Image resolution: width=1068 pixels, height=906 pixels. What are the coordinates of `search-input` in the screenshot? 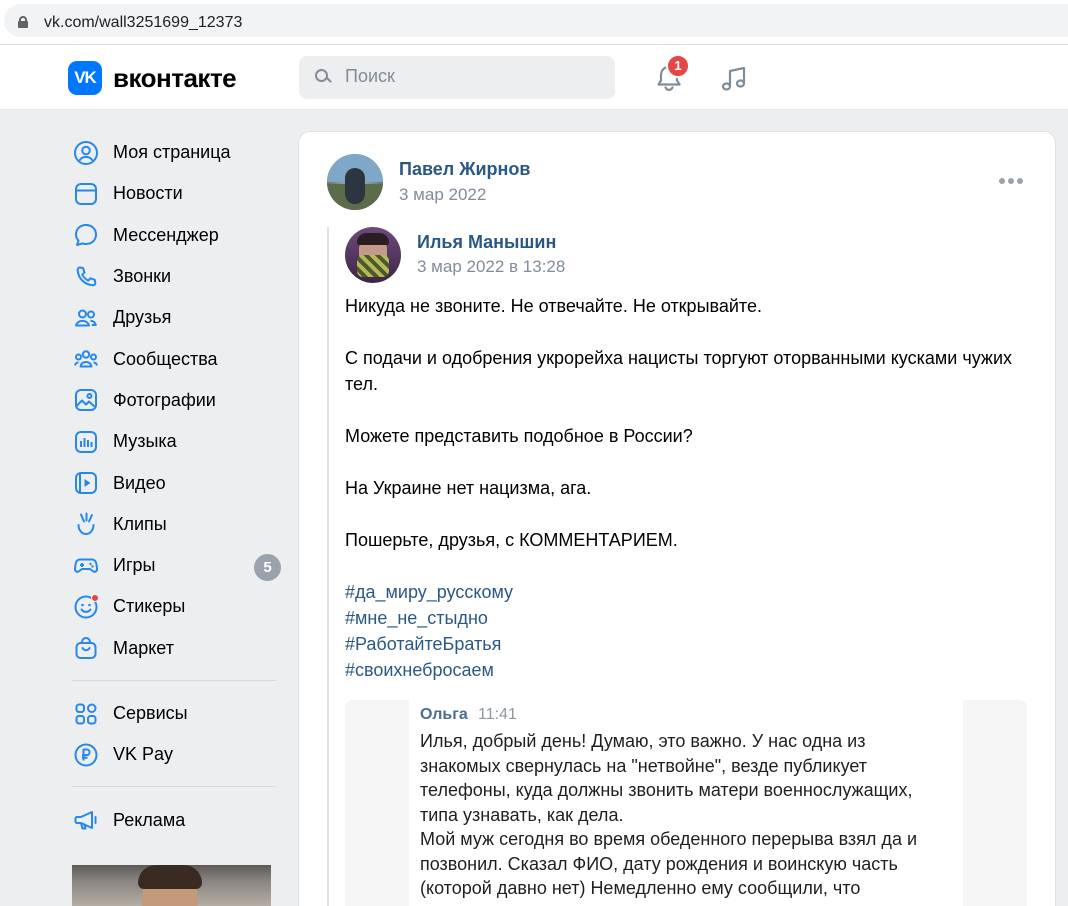 It's located at (470, 76).